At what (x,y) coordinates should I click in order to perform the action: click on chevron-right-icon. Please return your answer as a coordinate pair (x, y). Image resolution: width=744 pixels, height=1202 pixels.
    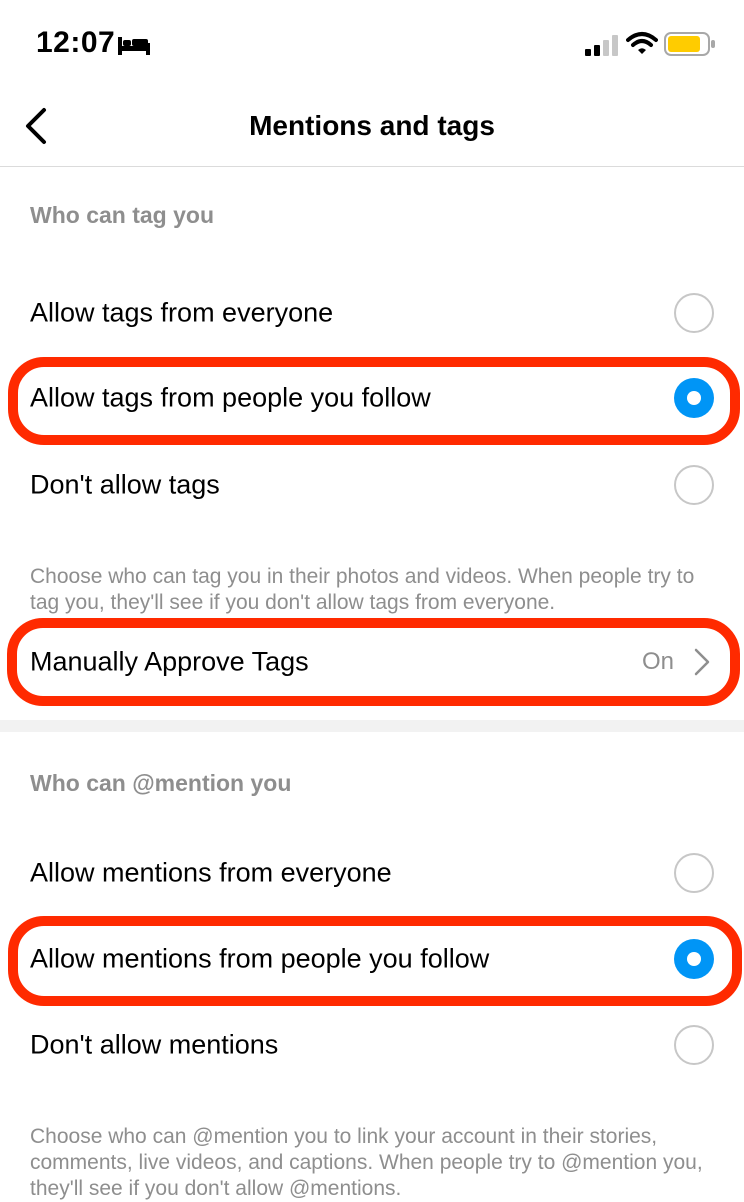
    Looking at the image, I should click on (702, 662).